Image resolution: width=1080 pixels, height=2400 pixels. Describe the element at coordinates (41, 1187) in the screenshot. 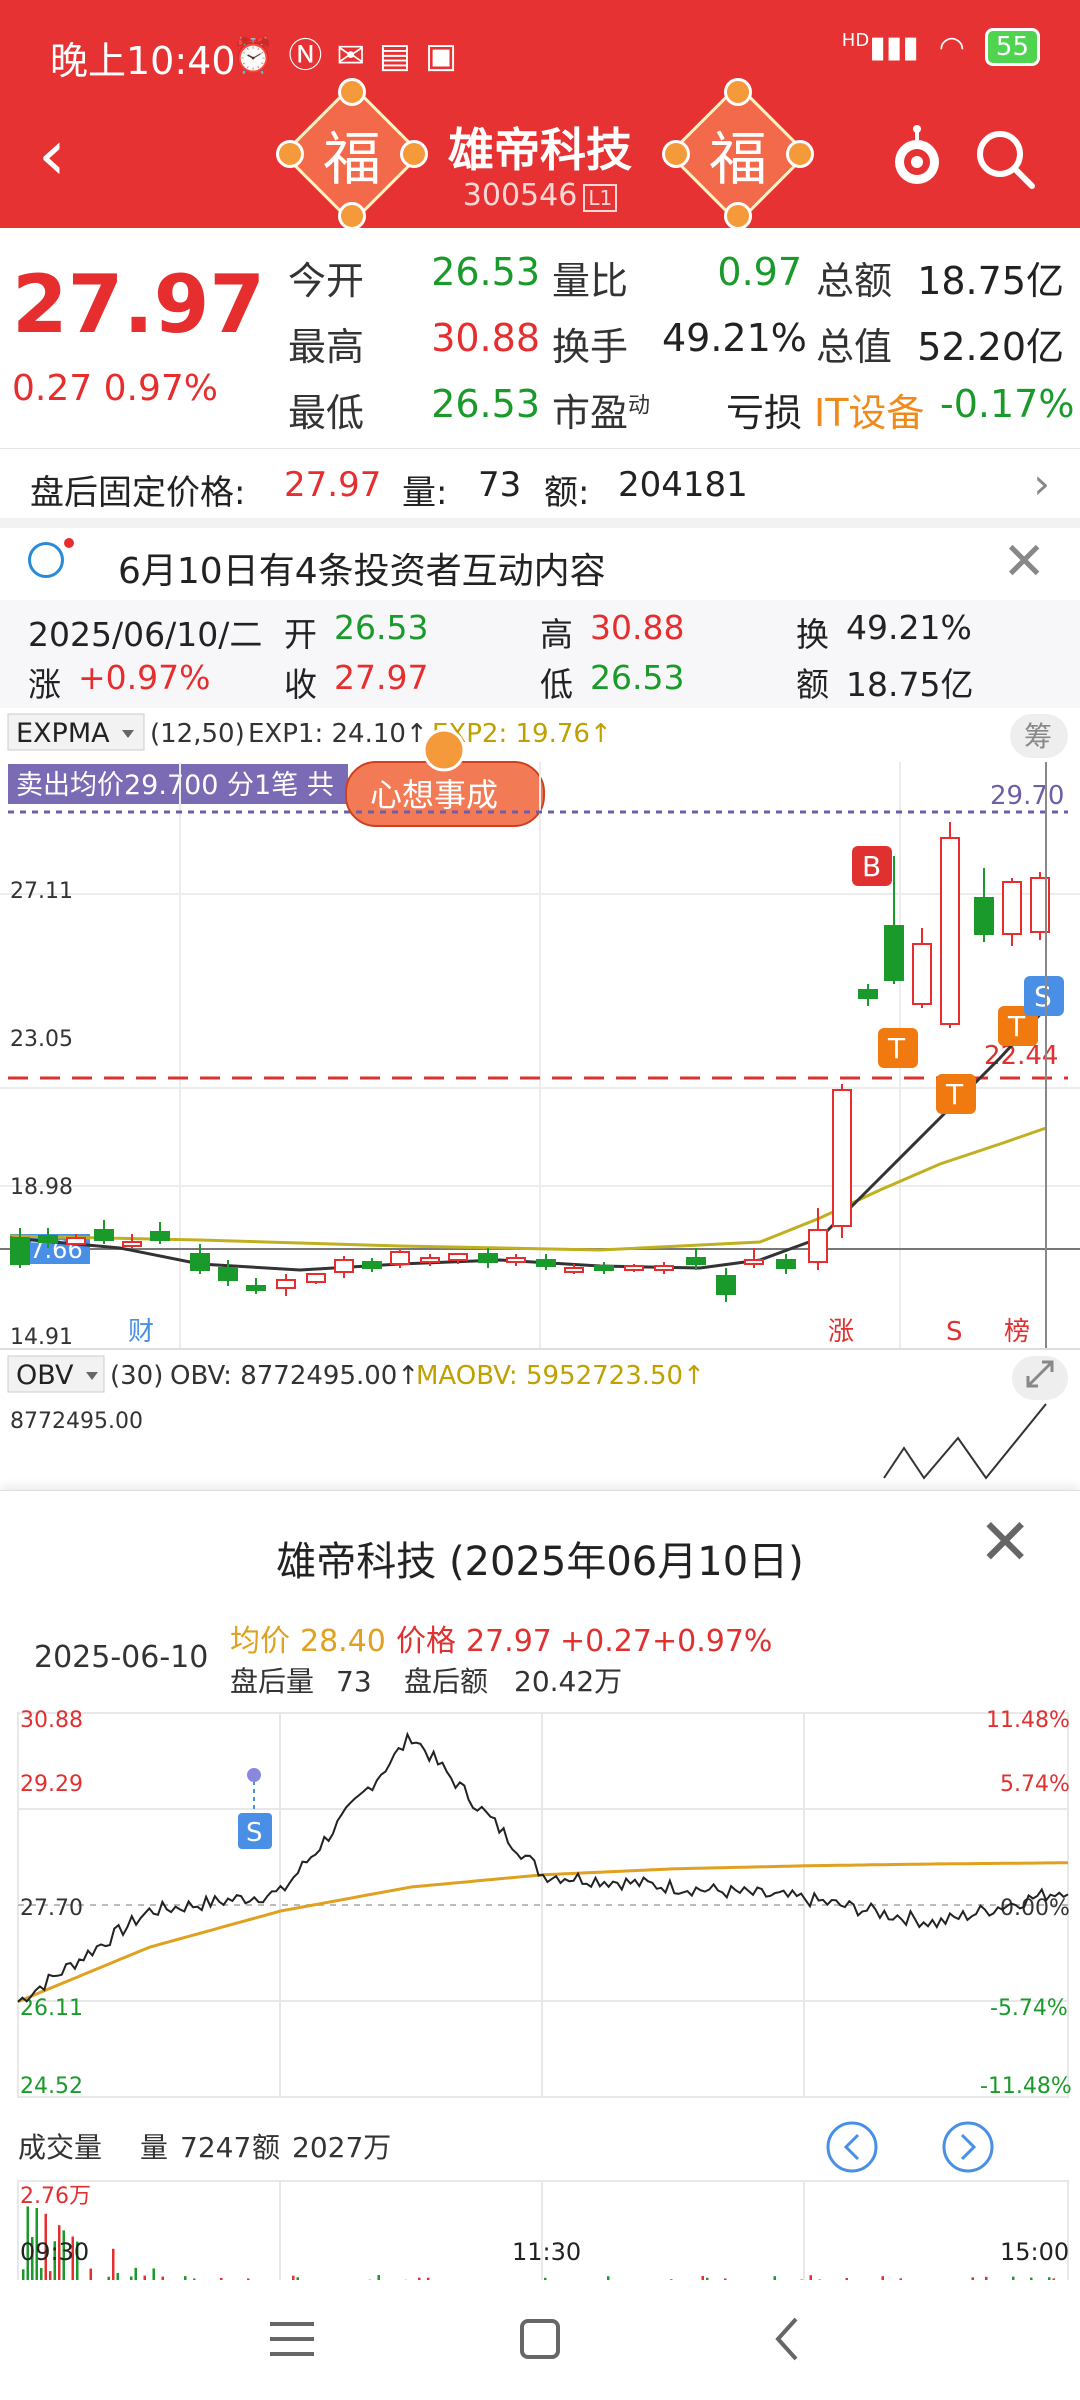

I see `y-label: 18.98` at that location.